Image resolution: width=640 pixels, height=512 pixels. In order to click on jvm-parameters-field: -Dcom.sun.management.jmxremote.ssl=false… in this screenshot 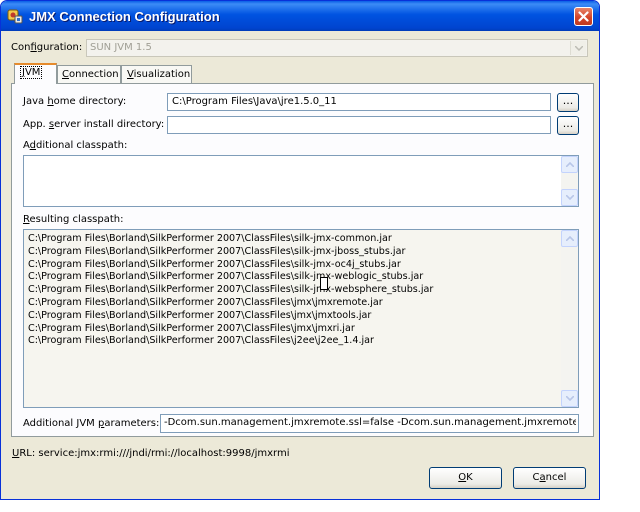, I will do `click(369, 423)`.